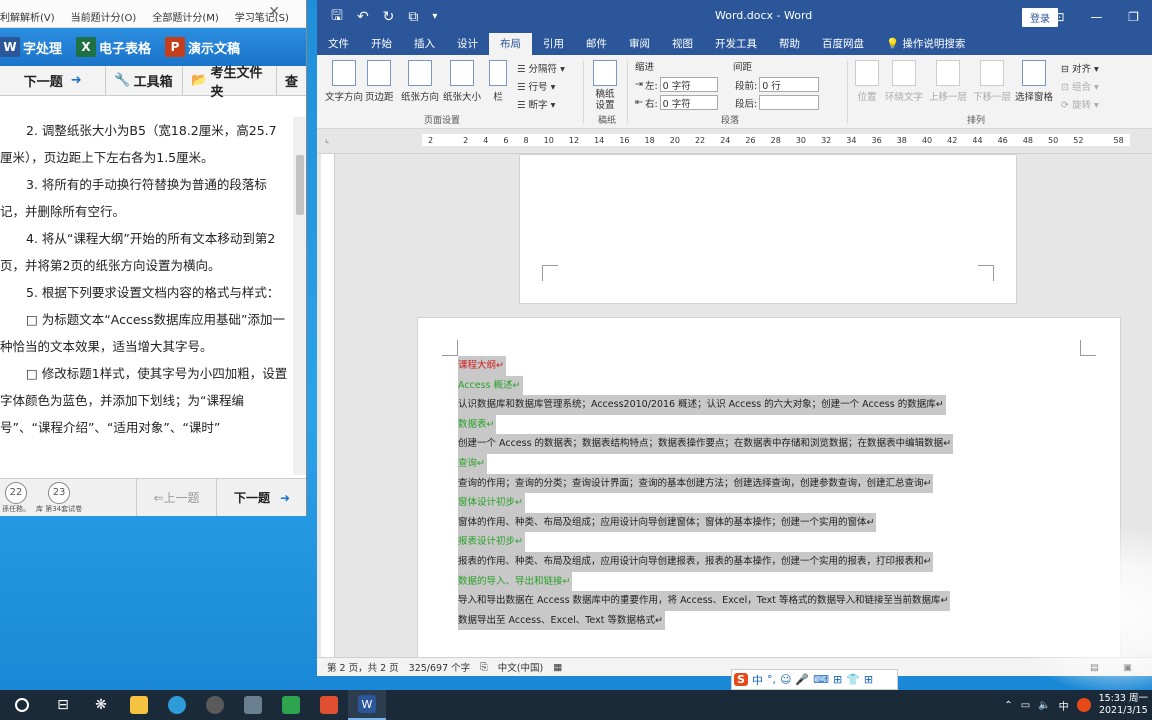 The height and width of the screenshot is (720, 1152). Describe the element at coordinates (202, 47) in the screenshot. I see `app-ppt: P 演示文稿` at that location.